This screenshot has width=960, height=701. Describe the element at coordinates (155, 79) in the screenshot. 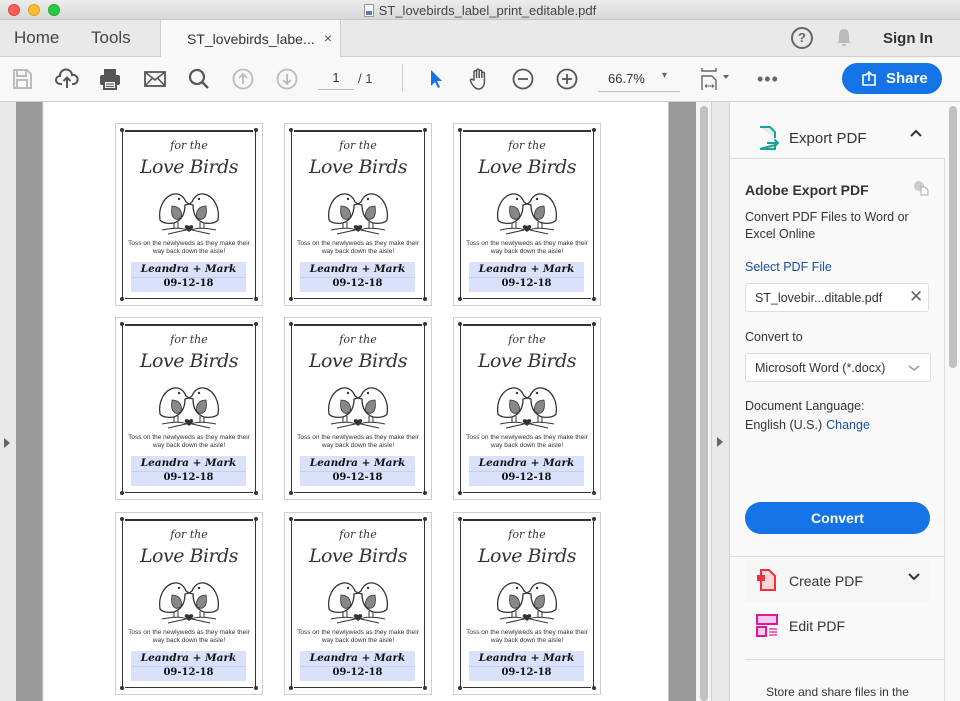

I see `email-icon` at that location.